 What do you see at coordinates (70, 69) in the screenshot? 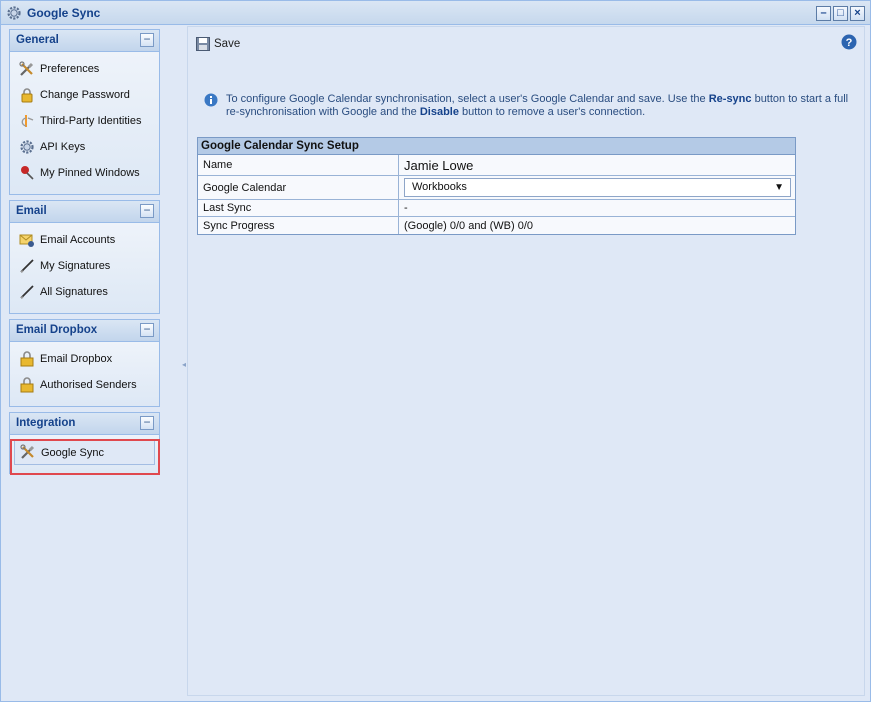
I see `sidebar-item-label: Preferences` at bounding box center [70, 69].